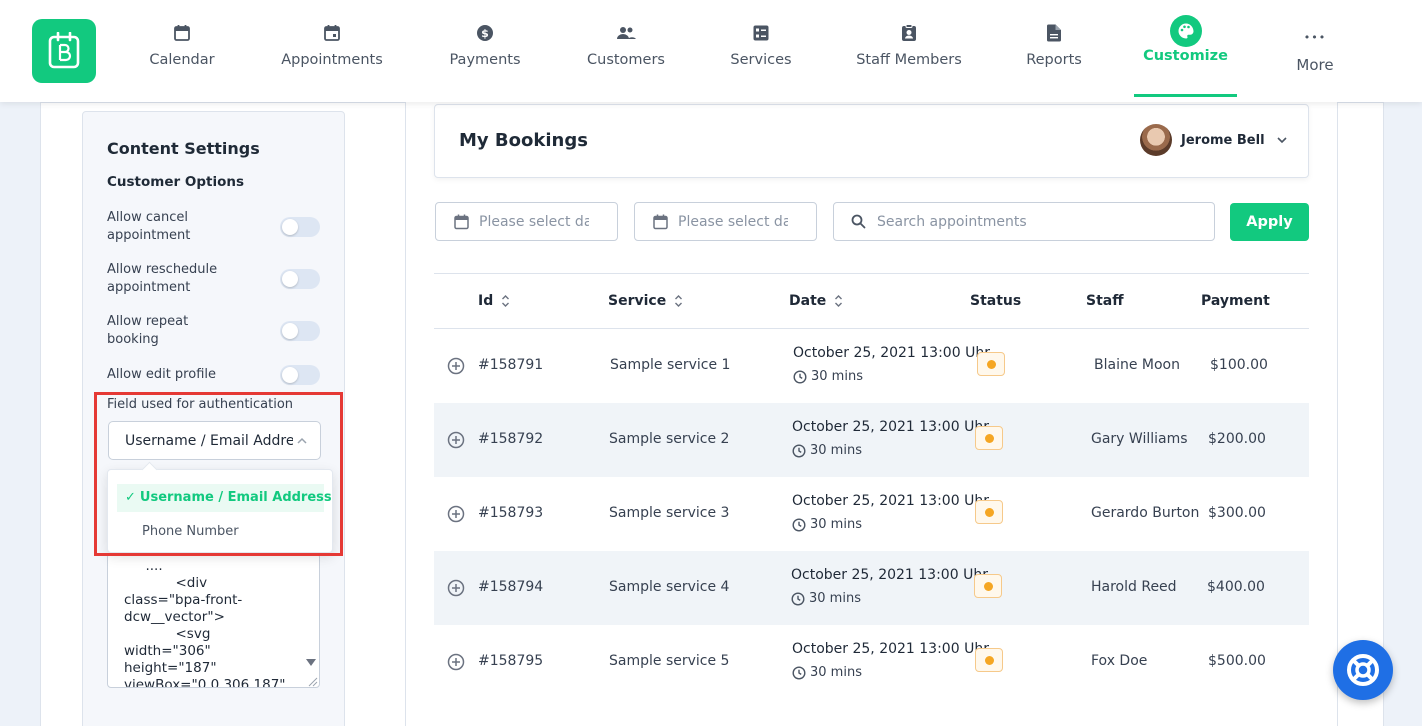 Image resolution: width=1422 pixels, height=726 pixels. What do you see at coordinates (485, 33) in the screenshot?
I see `dollar-circle-icon: $` at bounding box center [485, 33].